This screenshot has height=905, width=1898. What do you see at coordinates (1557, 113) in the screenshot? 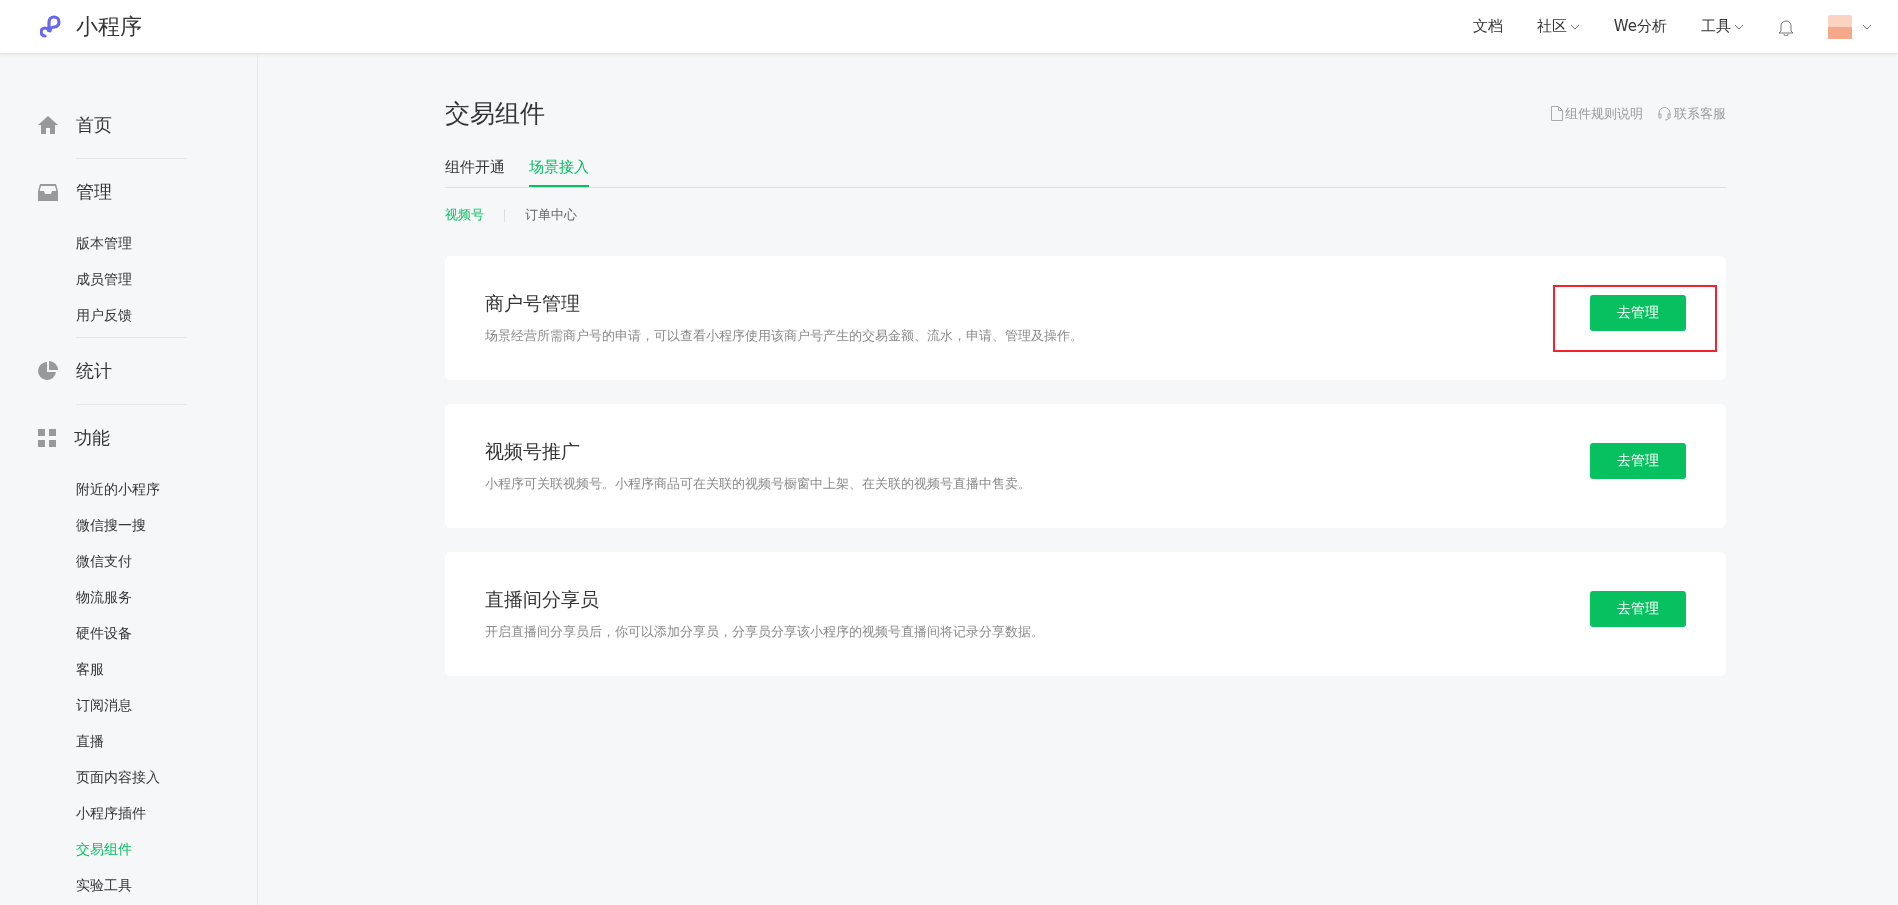
I see `document-icon` at bounding box center [1557, 113].